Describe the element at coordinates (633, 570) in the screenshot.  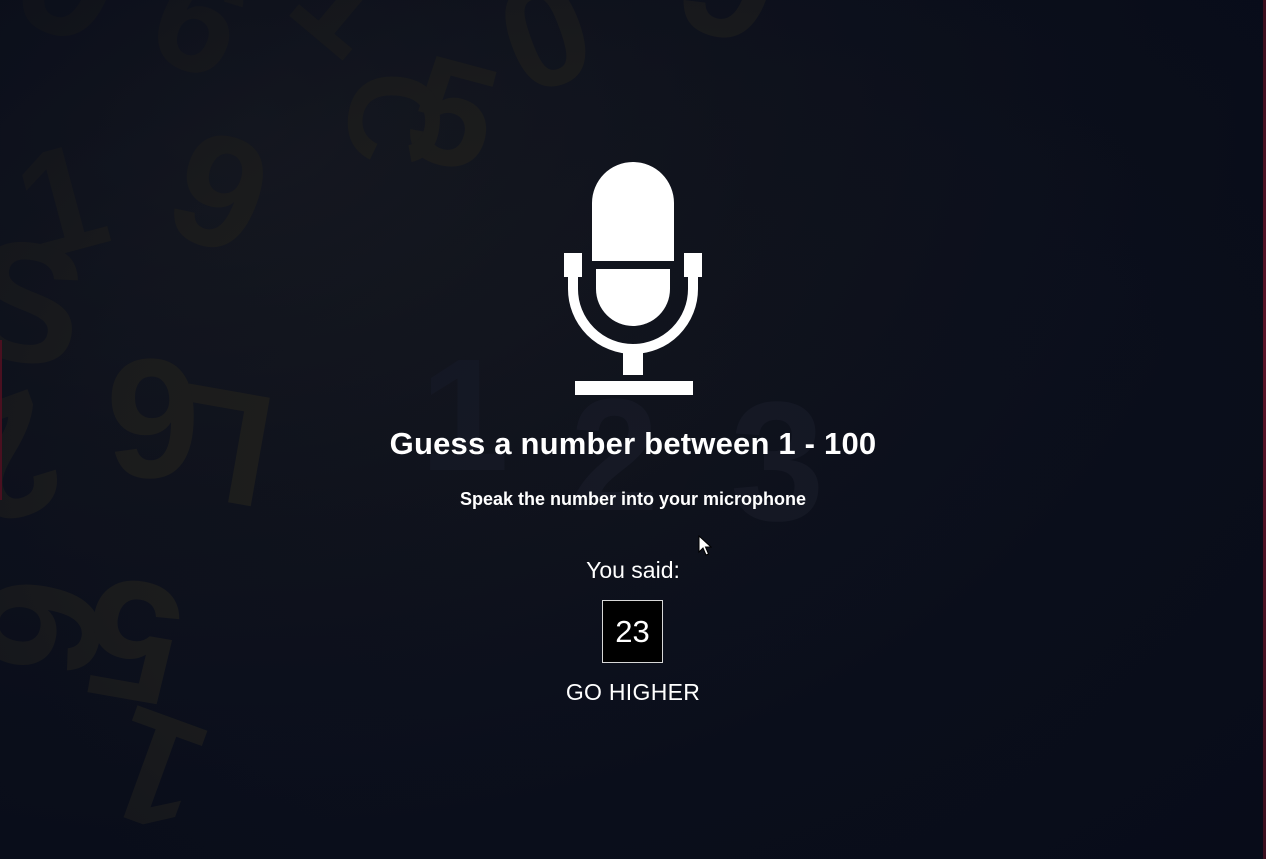
I see `you-said-label: You said:` at that location.